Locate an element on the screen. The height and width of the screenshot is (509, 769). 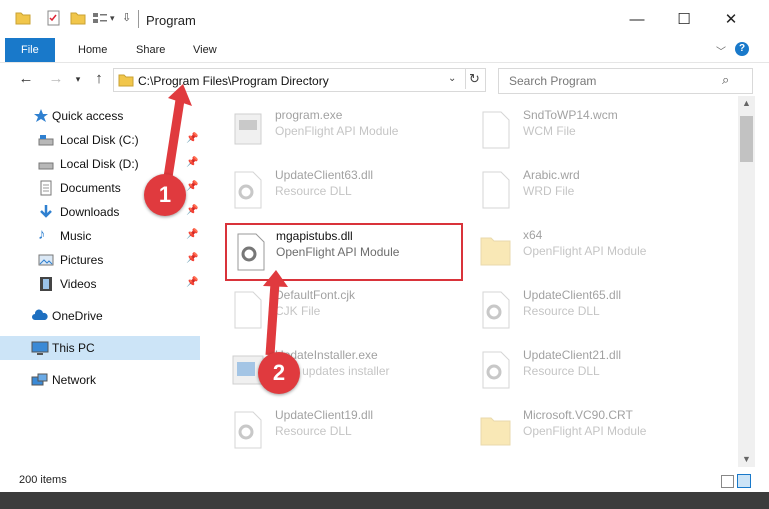
step-marker-2: 2 is located at coordinates (279, 373).